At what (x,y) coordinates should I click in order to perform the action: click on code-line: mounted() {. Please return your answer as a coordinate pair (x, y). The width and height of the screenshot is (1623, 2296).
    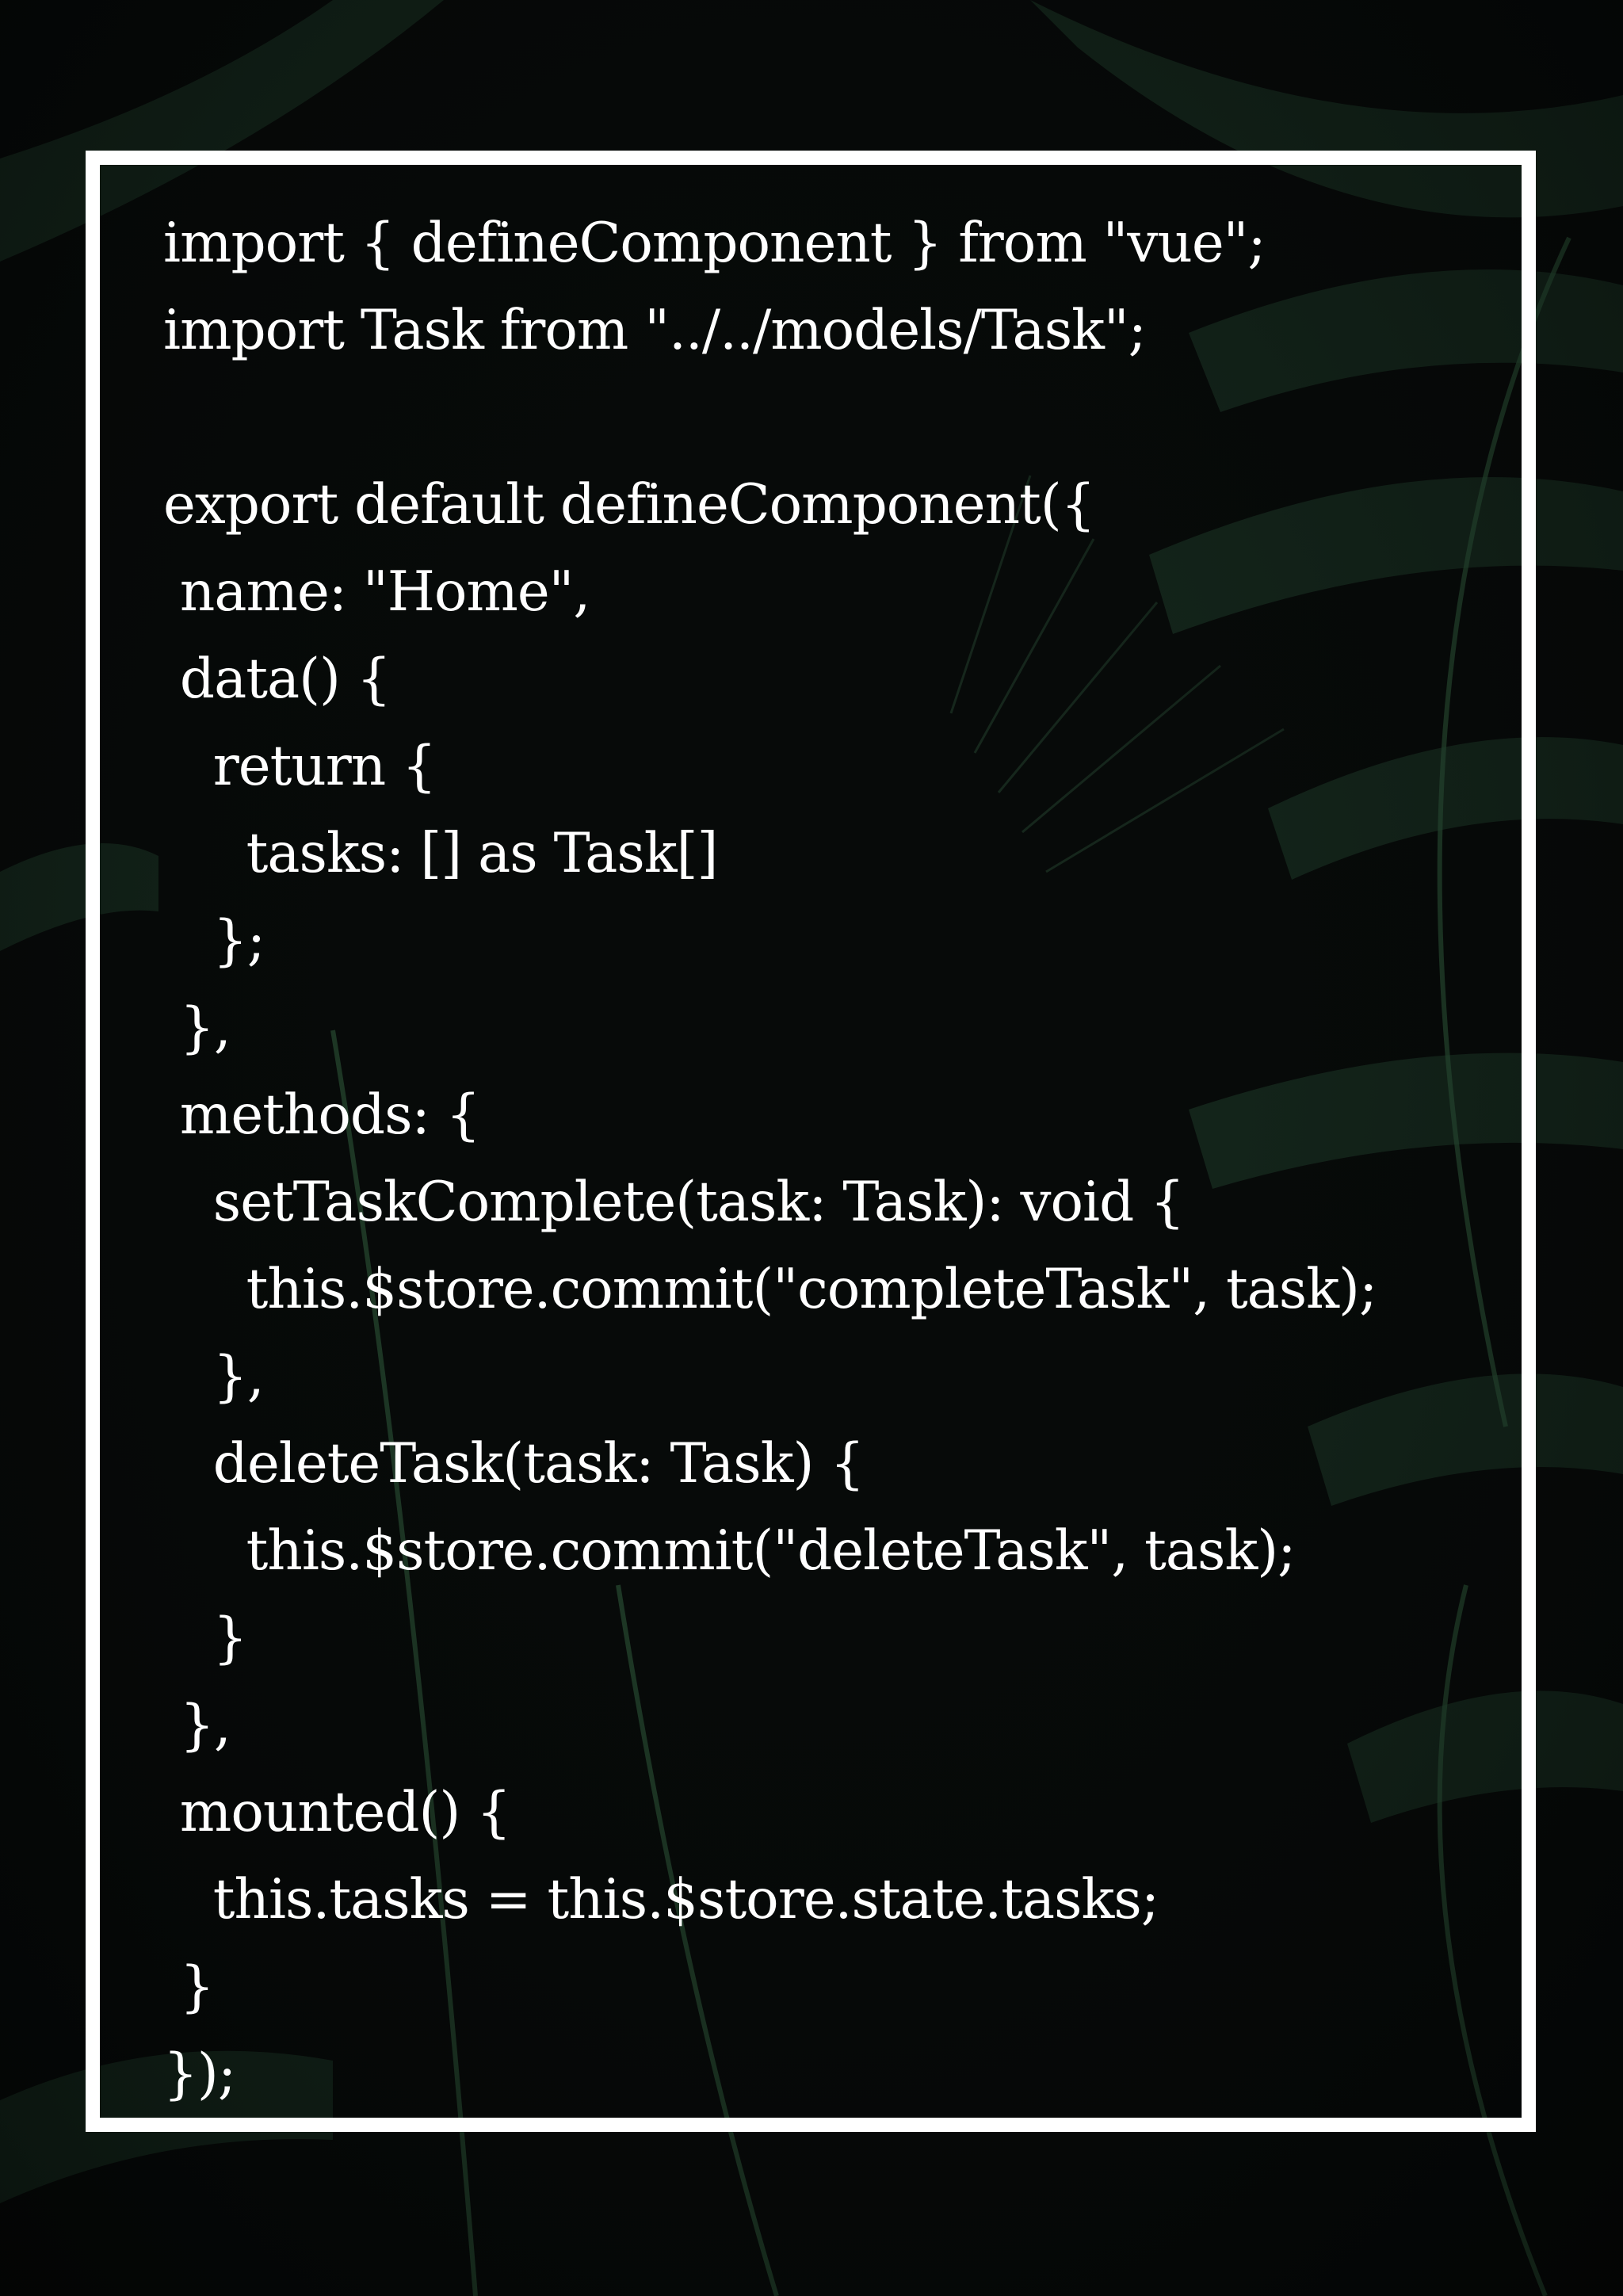
    Looking at the image, I should click on (337, 1812).